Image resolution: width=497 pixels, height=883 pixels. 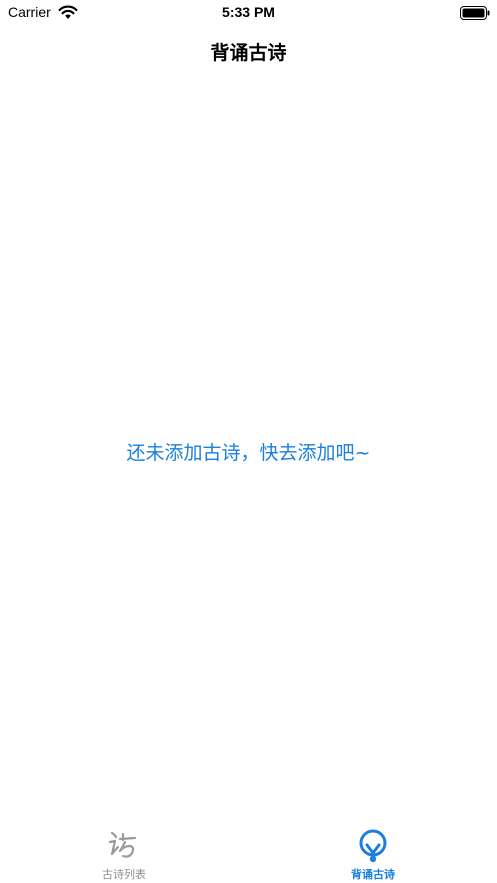 I want to click on lightbulb-icon, so click(x=373, y=846).